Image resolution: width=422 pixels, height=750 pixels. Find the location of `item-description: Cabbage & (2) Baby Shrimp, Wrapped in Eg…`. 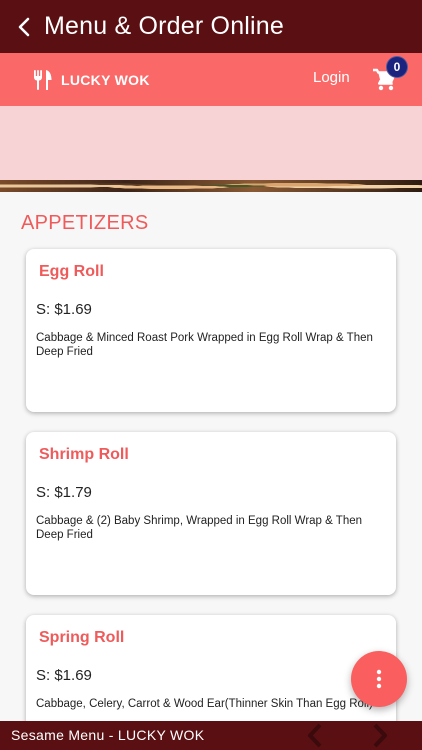

item-description: Cabbage & (2) Baby Shrimp, Wrapped in Eg… is located at coordinates (199, 528).